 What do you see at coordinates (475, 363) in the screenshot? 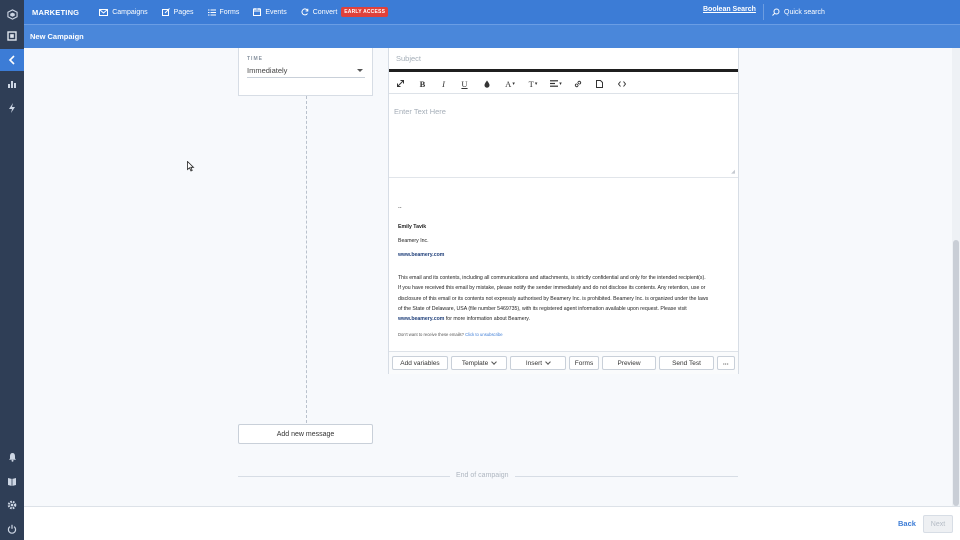
I see `button-label: Template` at bounding box center [475, 363].